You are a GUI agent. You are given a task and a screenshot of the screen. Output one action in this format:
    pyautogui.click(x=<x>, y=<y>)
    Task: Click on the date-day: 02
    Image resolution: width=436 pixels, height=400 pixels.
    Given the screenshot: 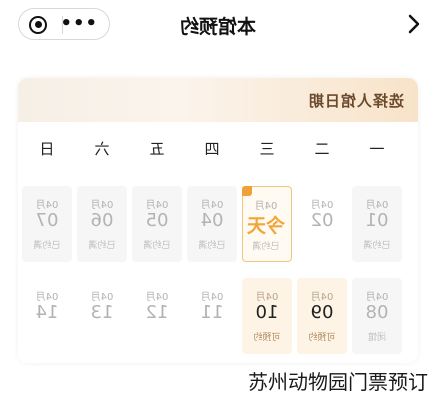 What is the action you would take?
    pyautogui.click(x=322, y=220)
    